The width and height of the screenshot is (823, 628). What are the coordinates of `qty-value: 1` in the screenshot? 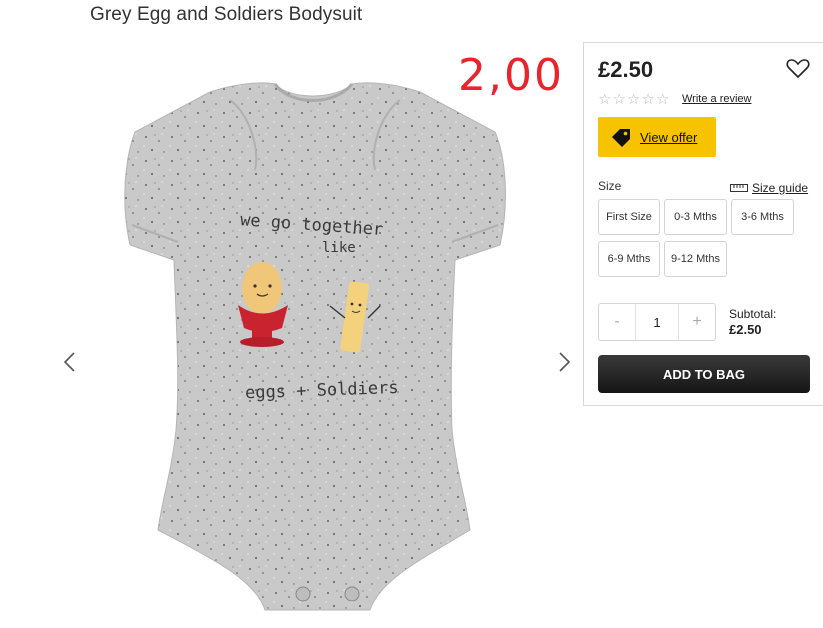 It's located at (657, 322).